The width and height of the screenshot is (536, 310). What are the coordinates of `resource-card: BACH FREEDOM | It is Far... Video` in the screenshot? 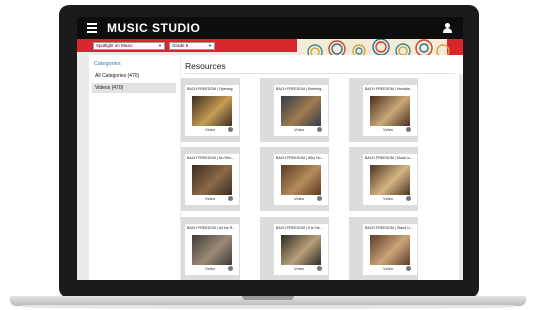 It's located at (294, 248).